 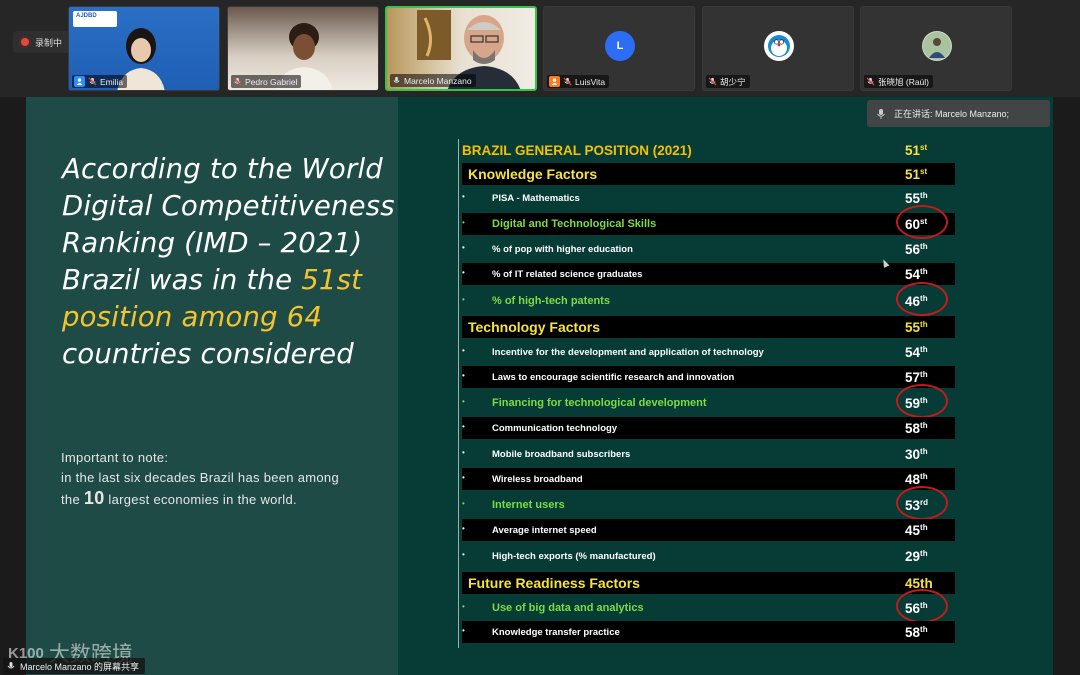 I want to click on recording-indicator: 录制中, so click(x=43, y=42).